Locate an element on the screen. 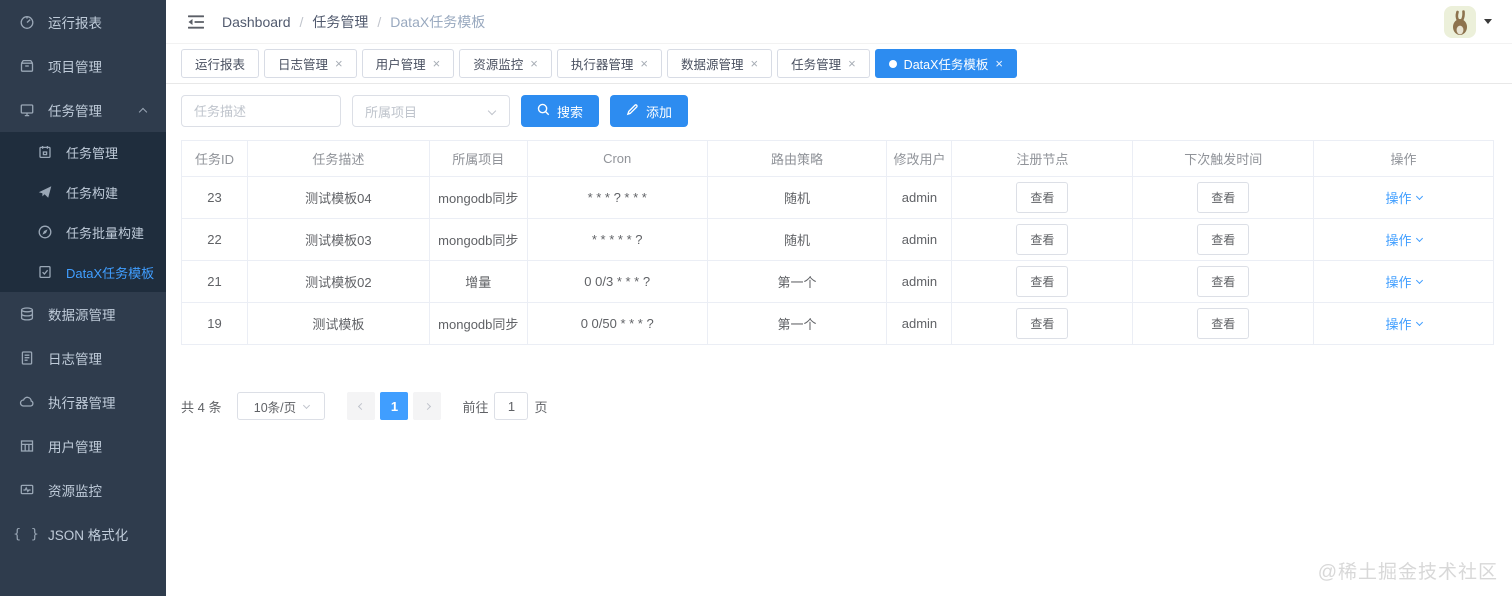  sidebar-subitem-task-build: 任务构建 is located at coordinates (83, 192).